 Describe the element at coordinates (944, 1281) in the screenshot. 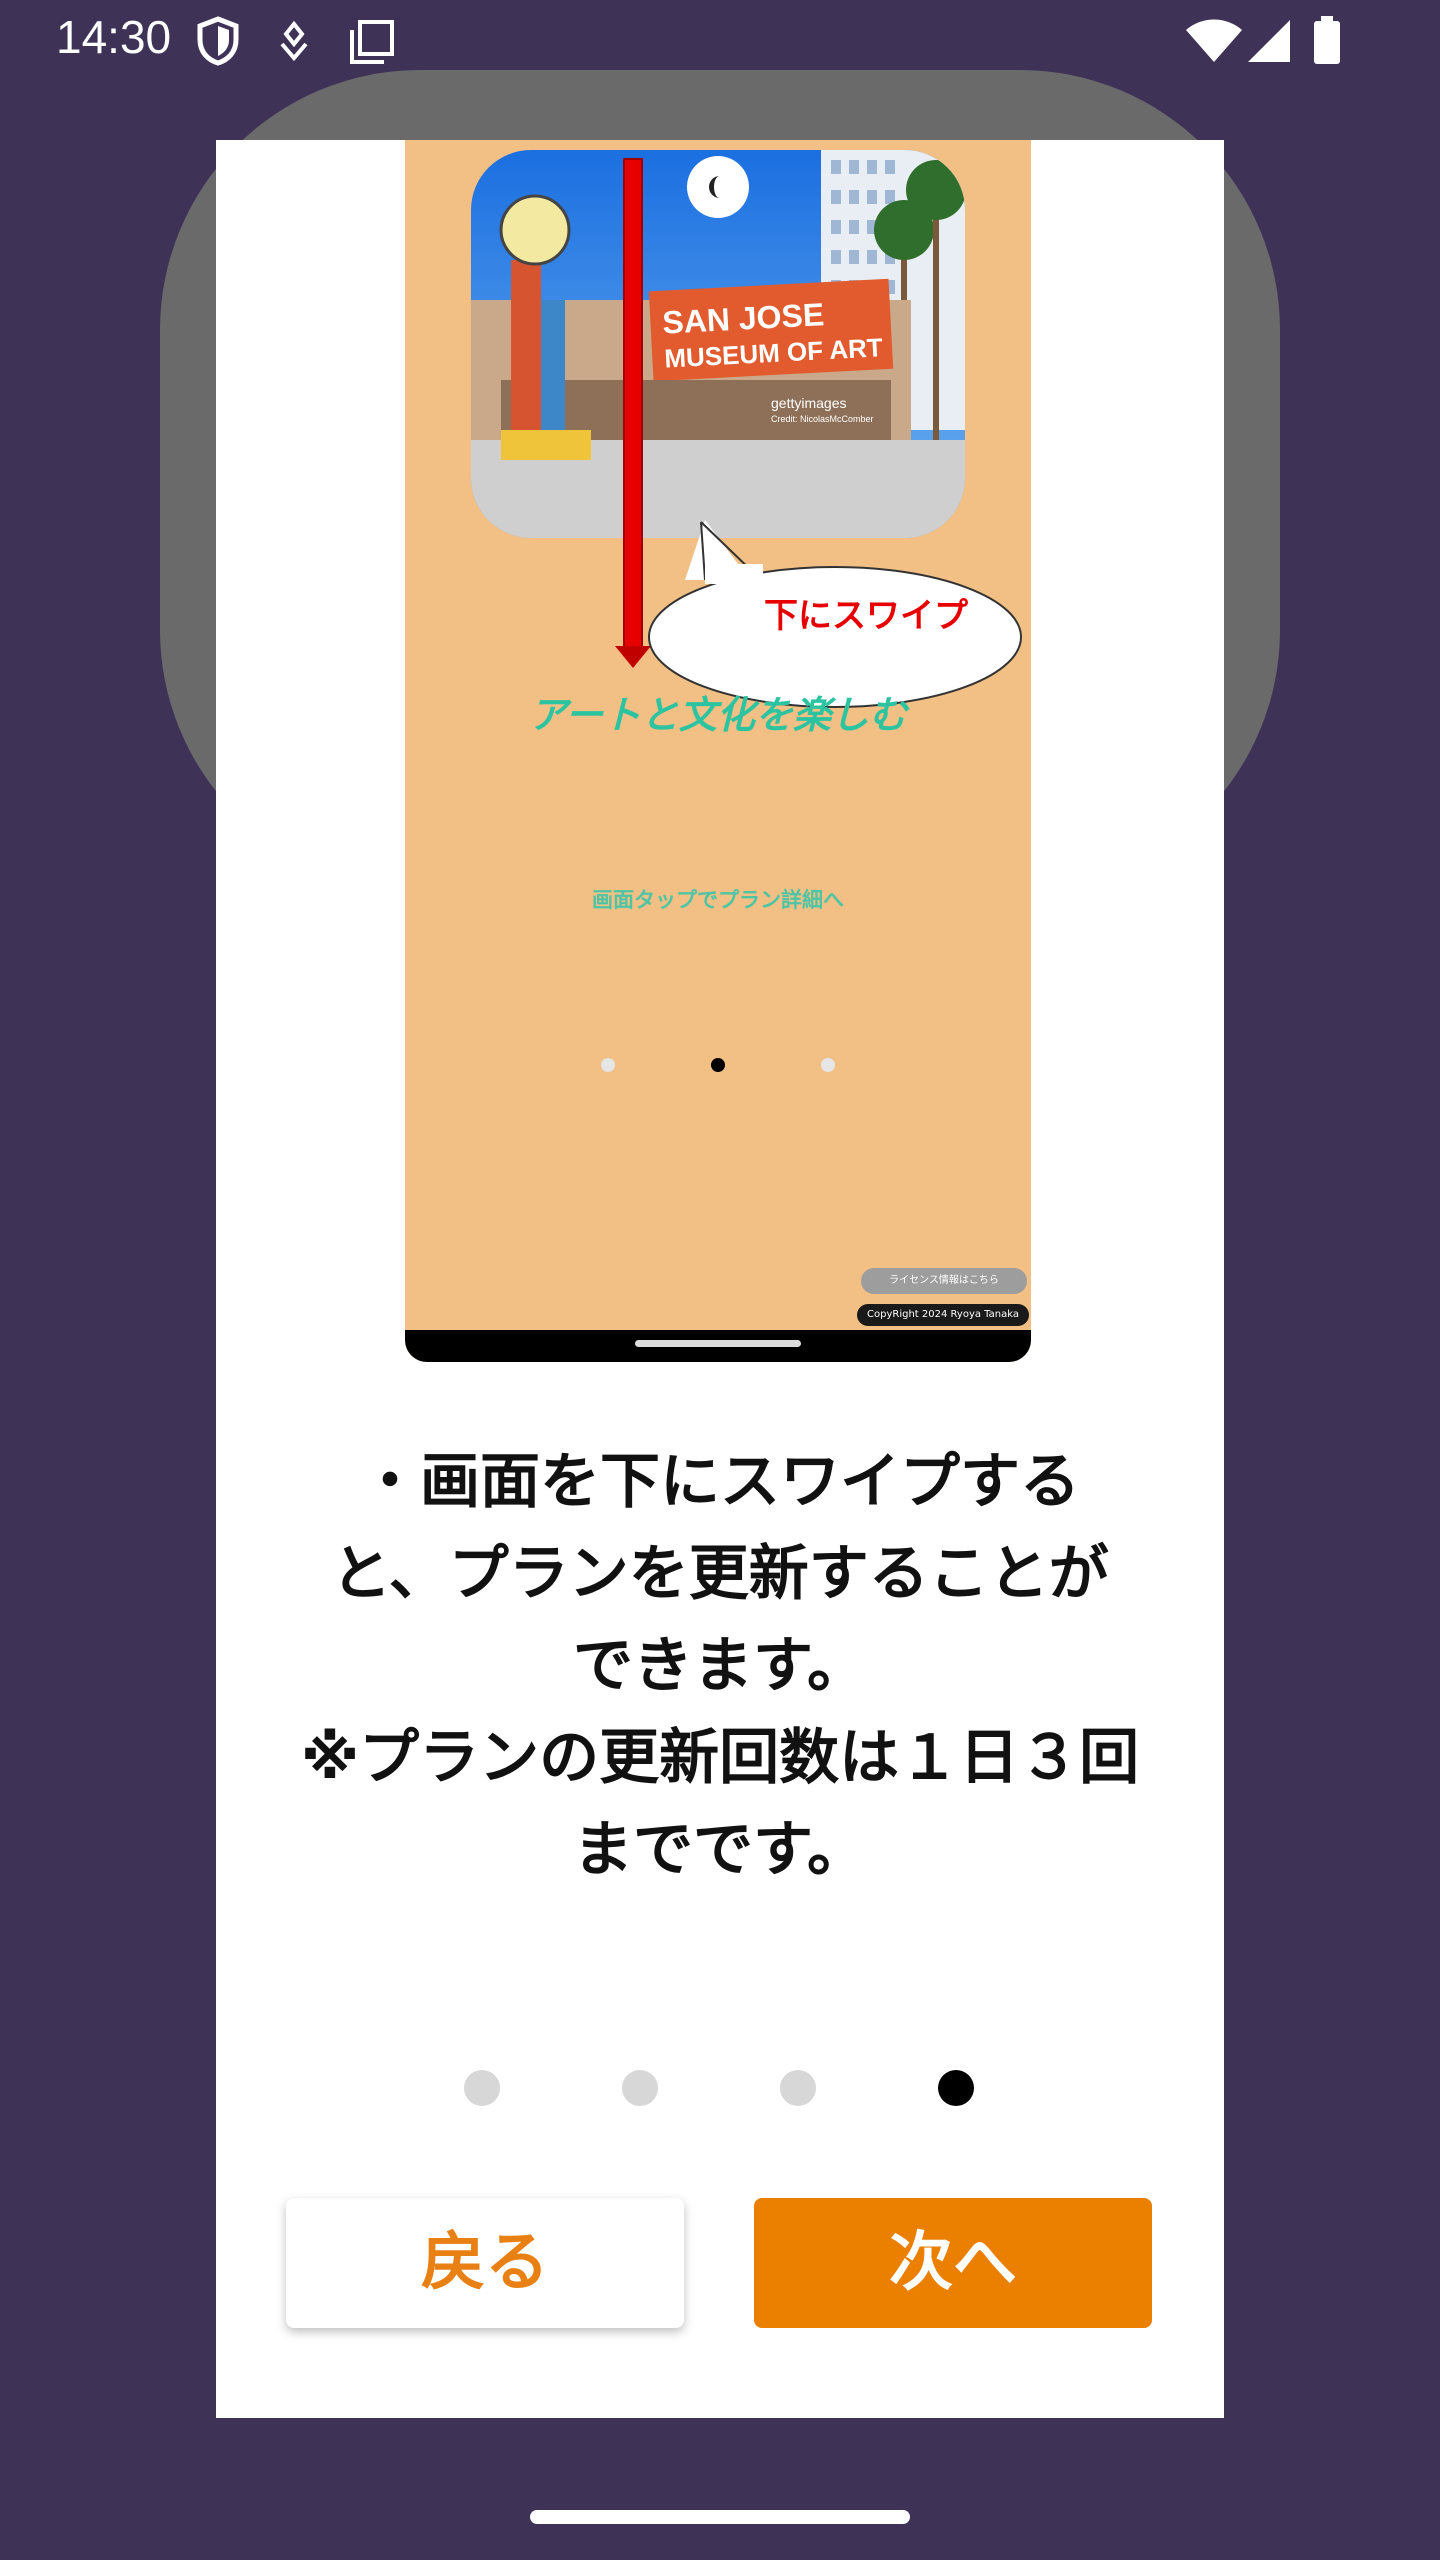

I see `preview-license-button: ライセンス情報はこちら` at that location.